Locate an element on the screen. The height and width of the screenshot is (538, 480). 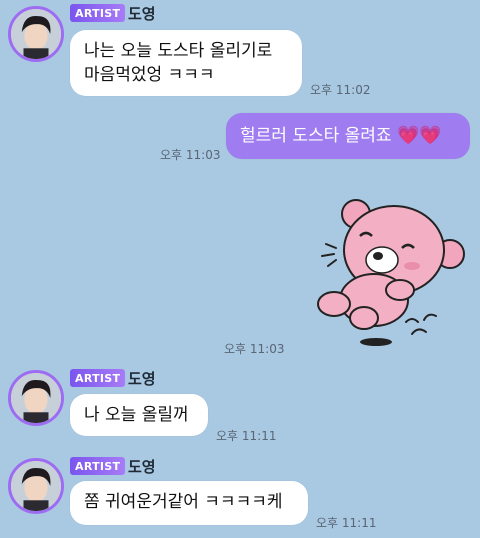
message-time: 오후 11:02 is located at coordinates (340, 90).